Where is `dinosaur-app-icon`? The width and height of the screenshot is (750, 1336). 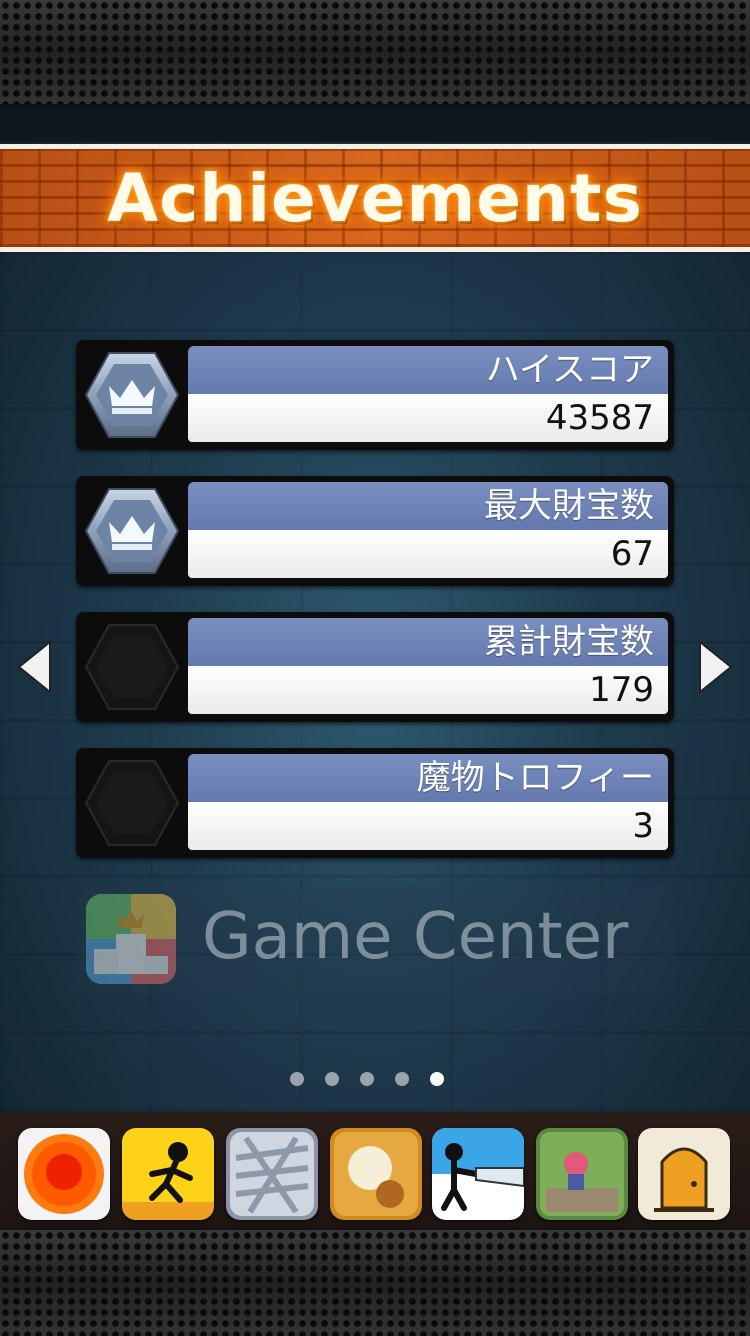 dinosaur-app-icon is located at coordinates (376, 1174).